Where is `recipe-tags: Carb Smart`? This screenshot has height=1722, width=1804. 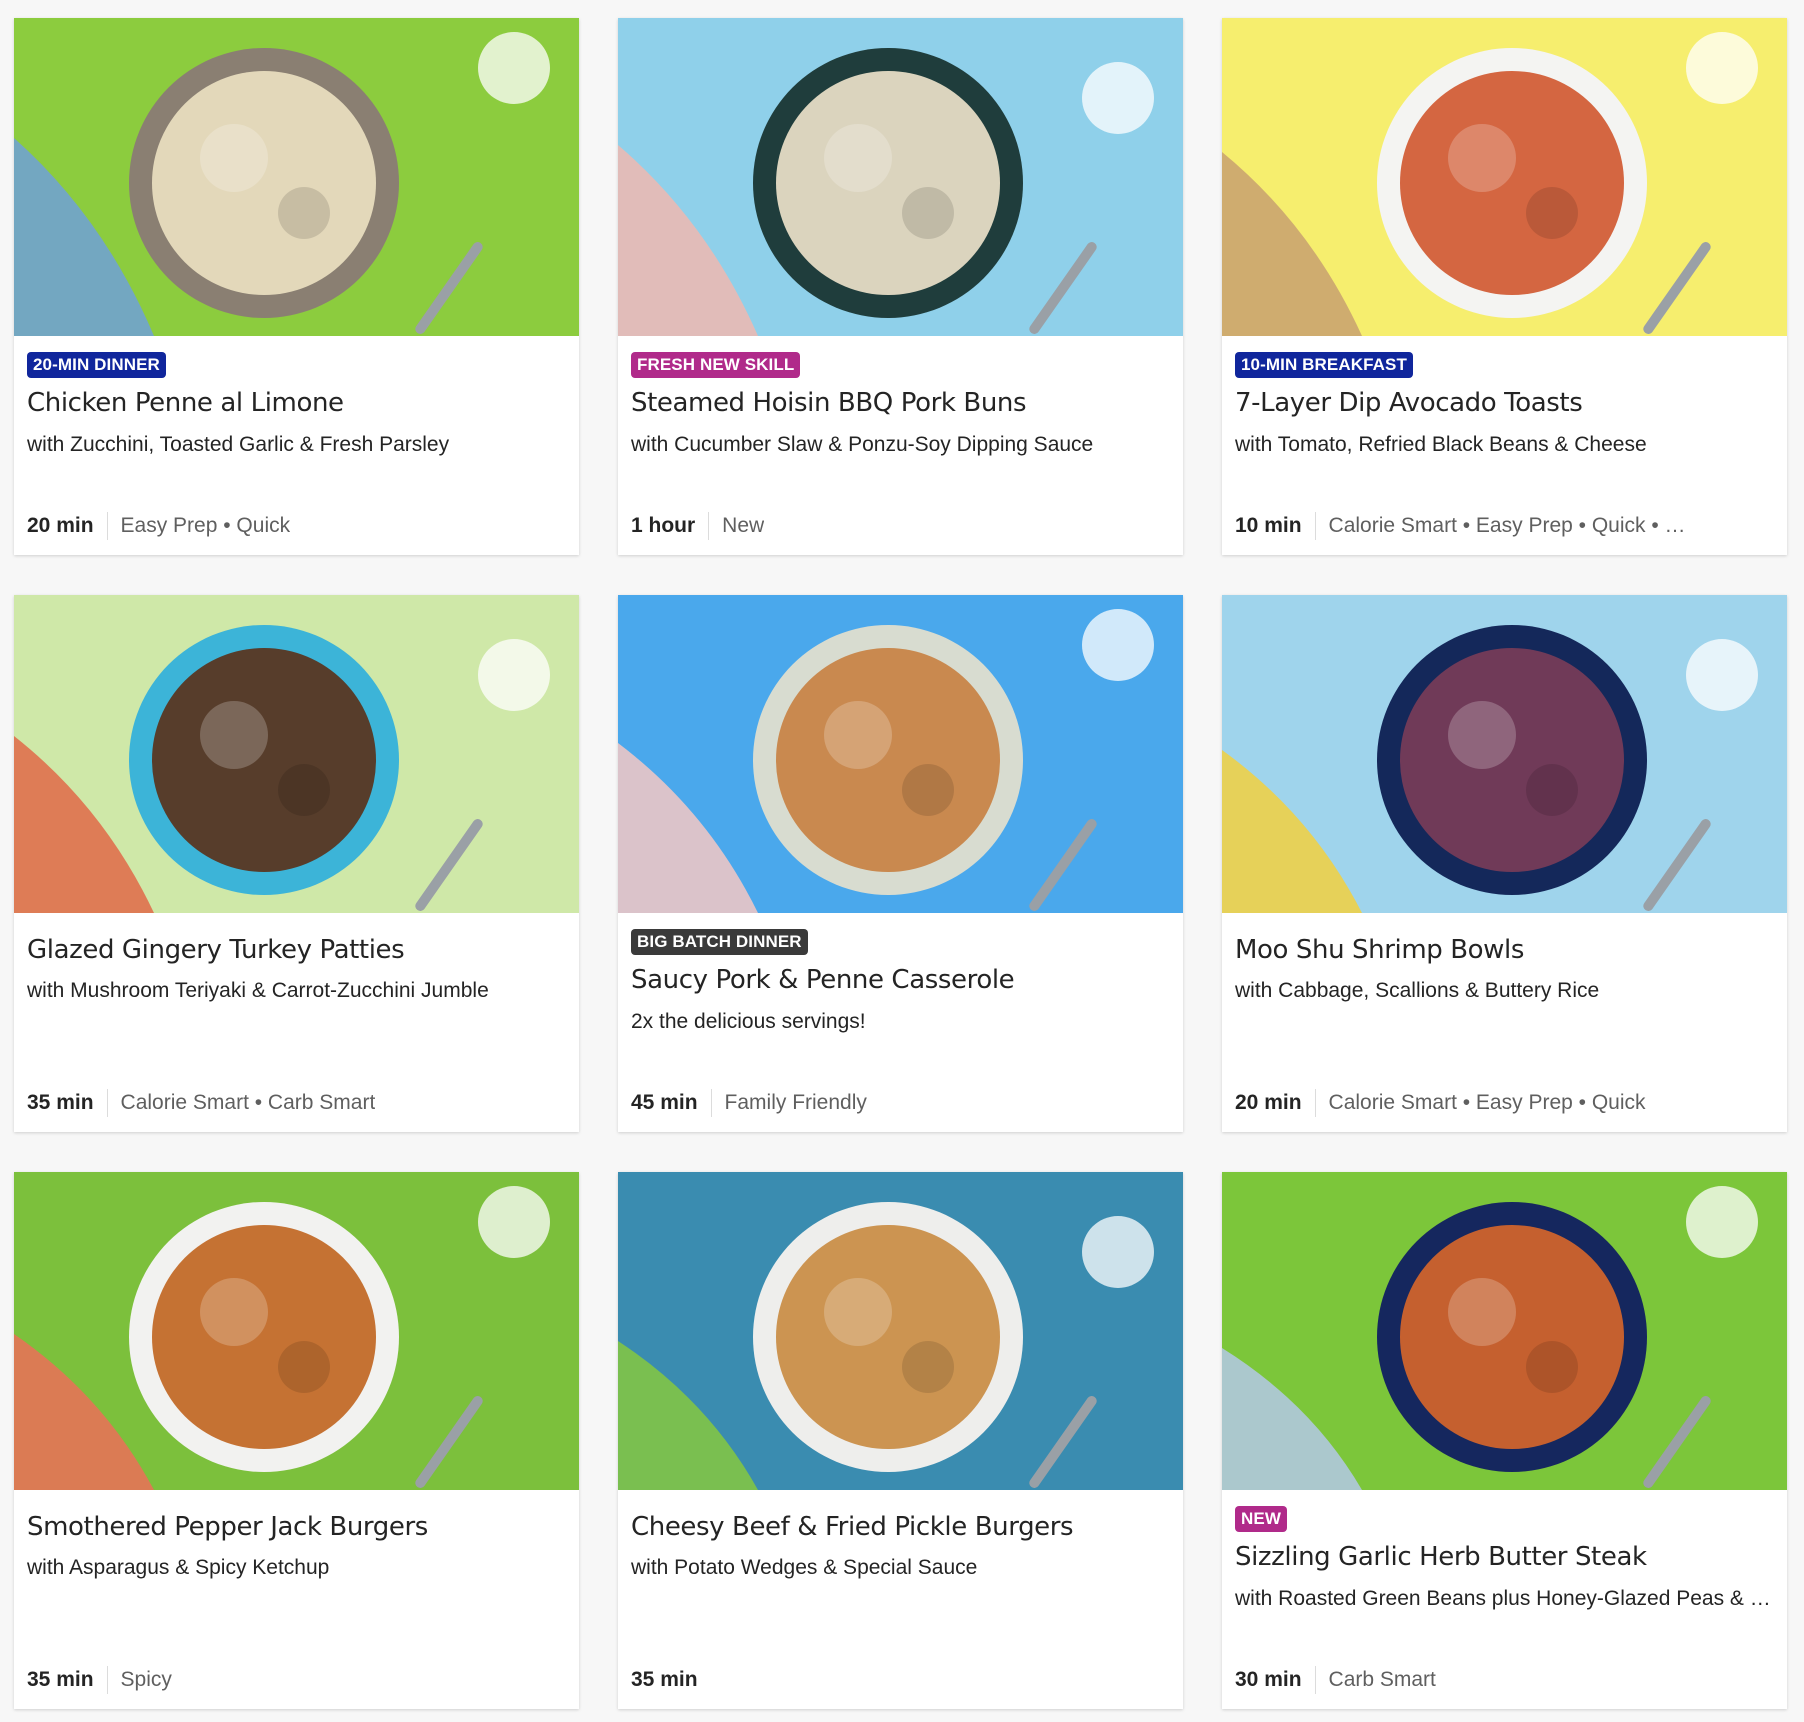
recipe-tags: Carb Smart is located at coordinates (1382, 1679).